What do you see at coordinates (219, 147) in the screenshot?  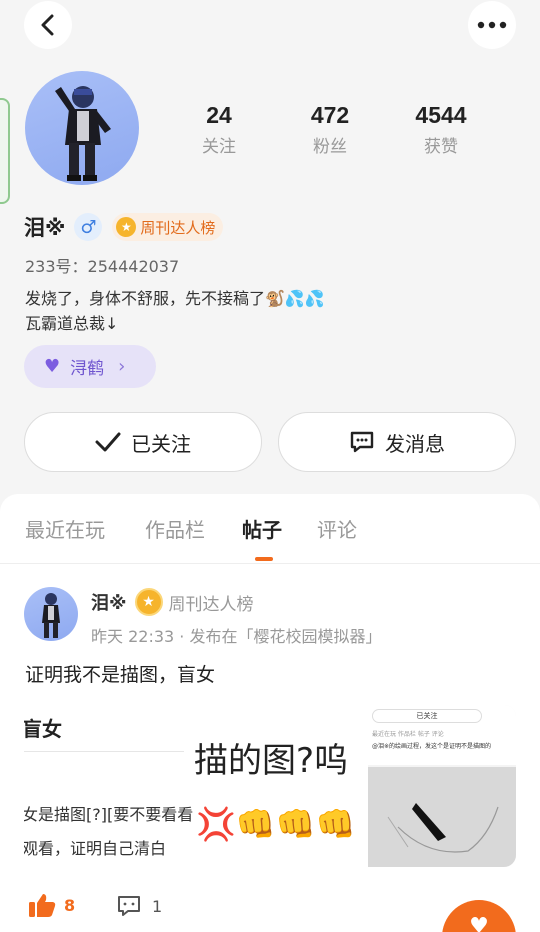 I see `following-label: 关注` at bounding box center [219, 147].